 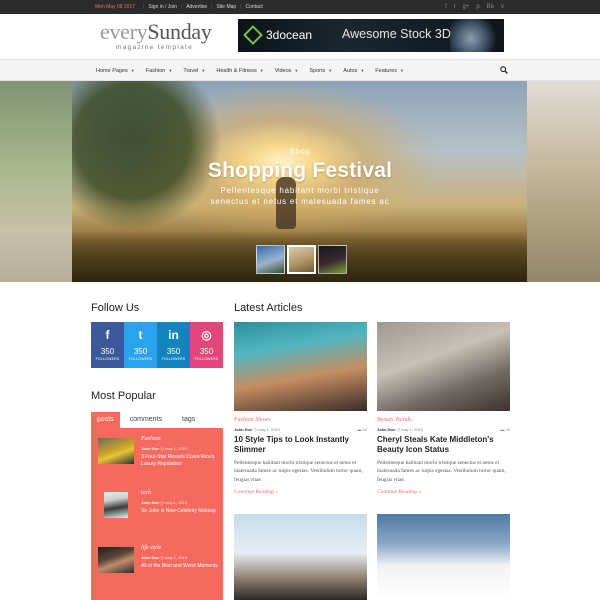 I want to click on post-title: All of the Best and Worst Moments, so click(x=181, y=566).